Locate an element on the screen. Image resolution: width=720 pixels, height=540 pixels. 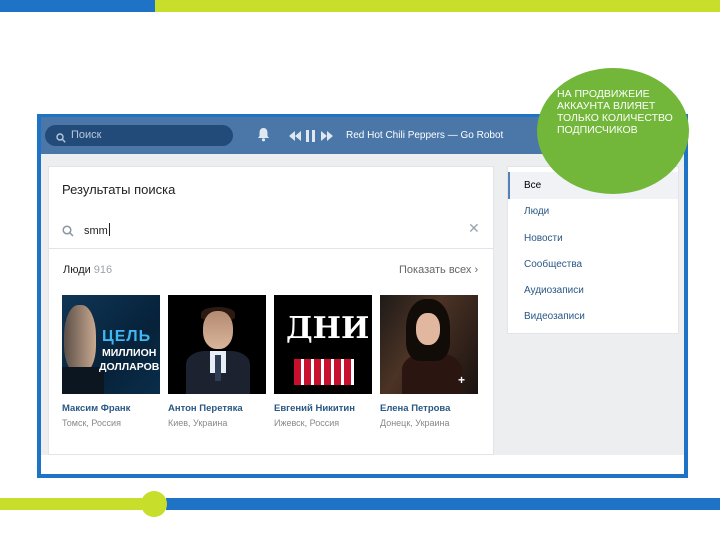
pause-icon is located at coordinates (310, 136).